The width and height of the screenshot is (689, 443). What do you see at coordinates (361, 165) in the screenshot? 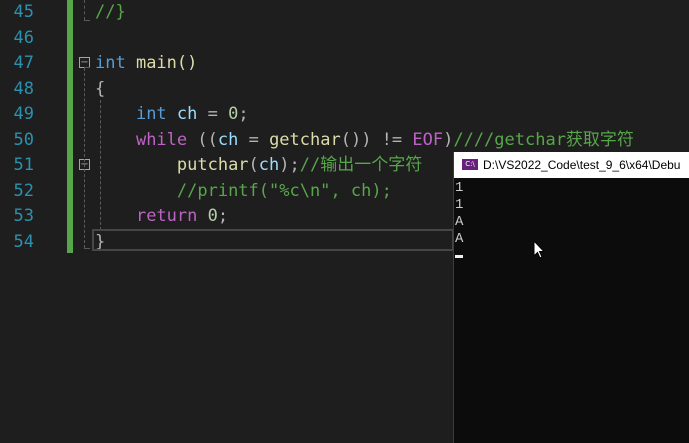
I see `code-token: //输出一个字符` at bounding box center [361, 165].